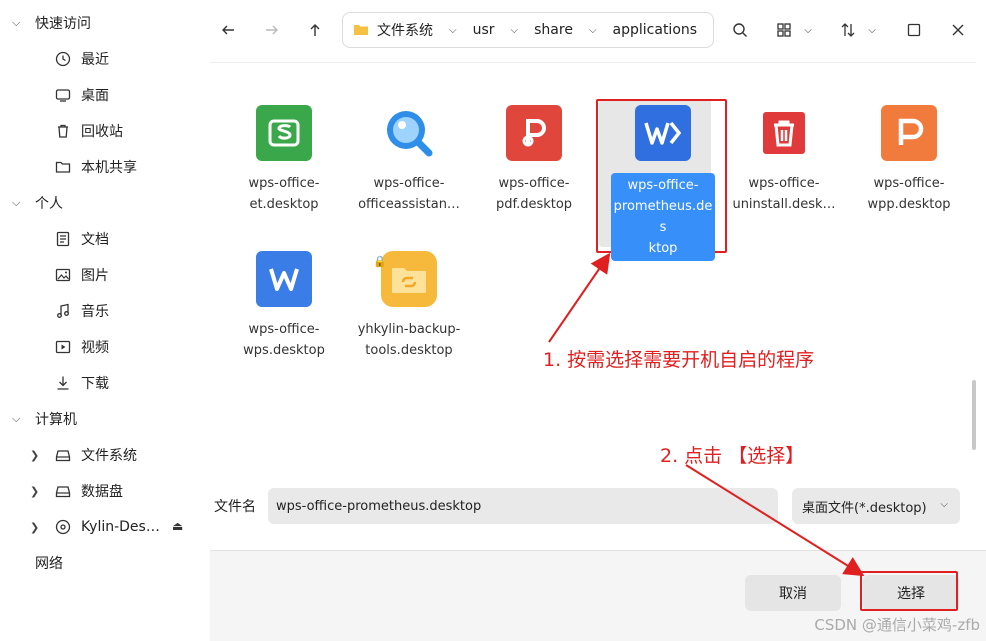 The height and width of the screenshot is (641, 986). I want to click on sidebar-item-label: 桌面, so click(95, 96).